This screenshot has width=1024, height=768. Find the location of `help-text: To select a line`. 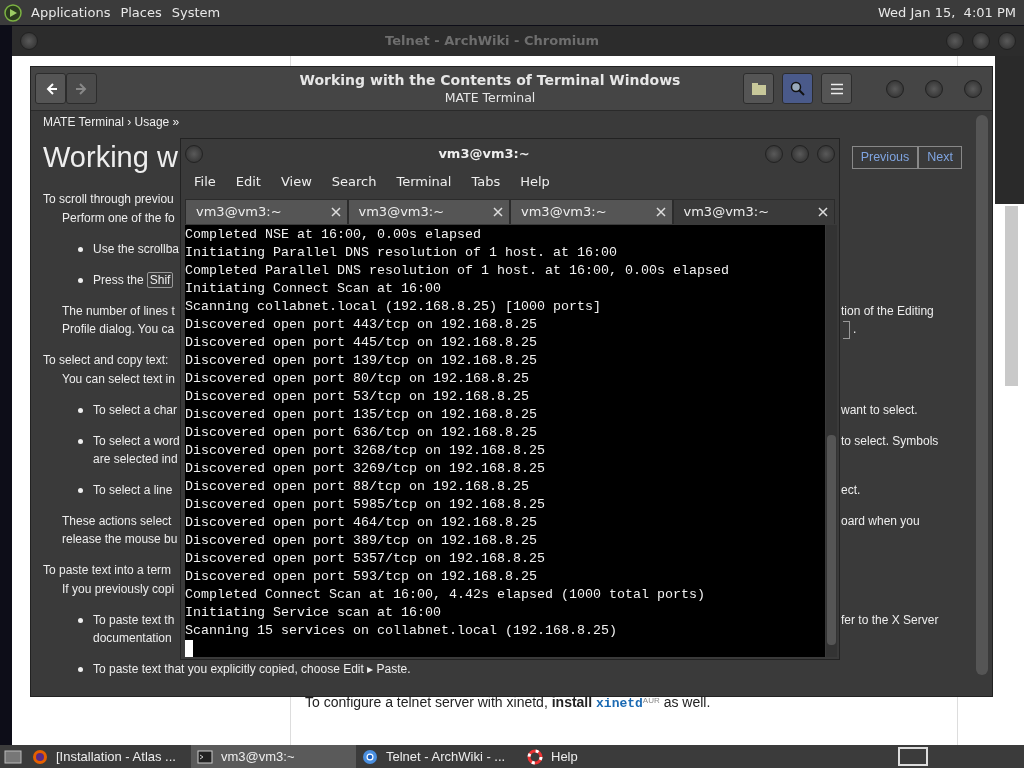

help-text: To select a line is located at coordinates (133, 490).